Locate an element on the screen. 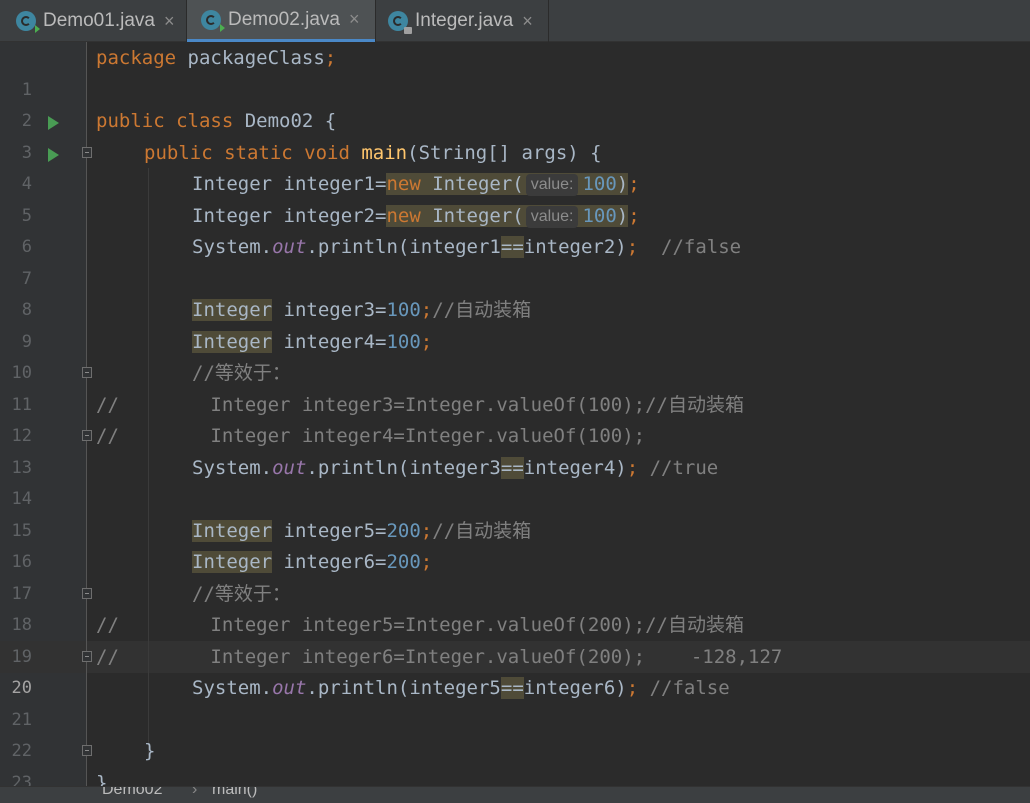  tab-integer: Integer.java × is located at coordinates (462, 21).